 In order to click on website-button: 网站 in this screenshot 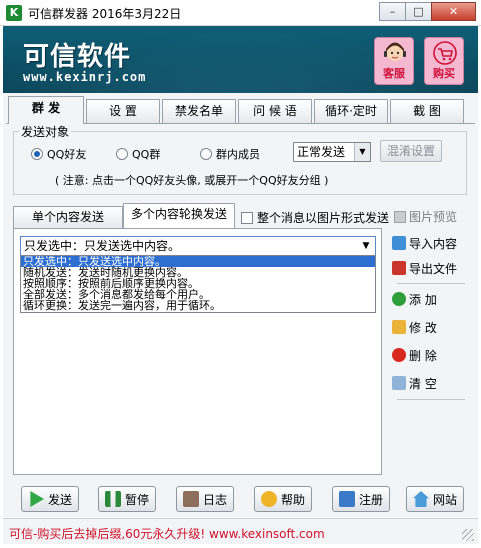, I will do `click(435, 499)`.